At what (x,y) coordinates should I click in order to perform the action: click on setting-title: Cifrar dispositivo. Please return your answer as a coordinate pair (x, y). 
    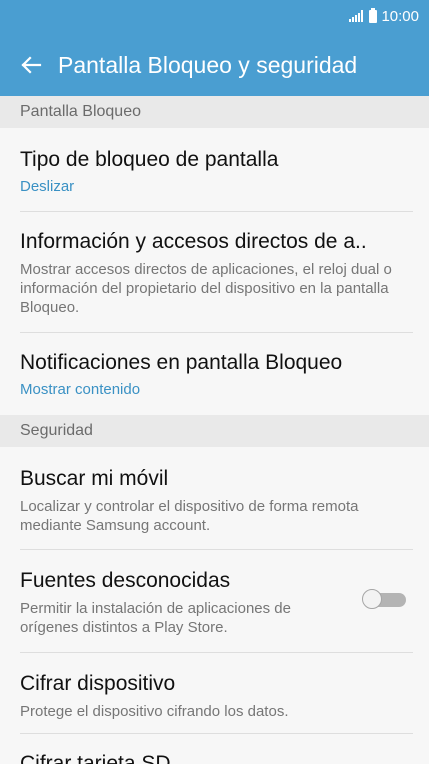
    Looking at the image, I should click on (98, 683).